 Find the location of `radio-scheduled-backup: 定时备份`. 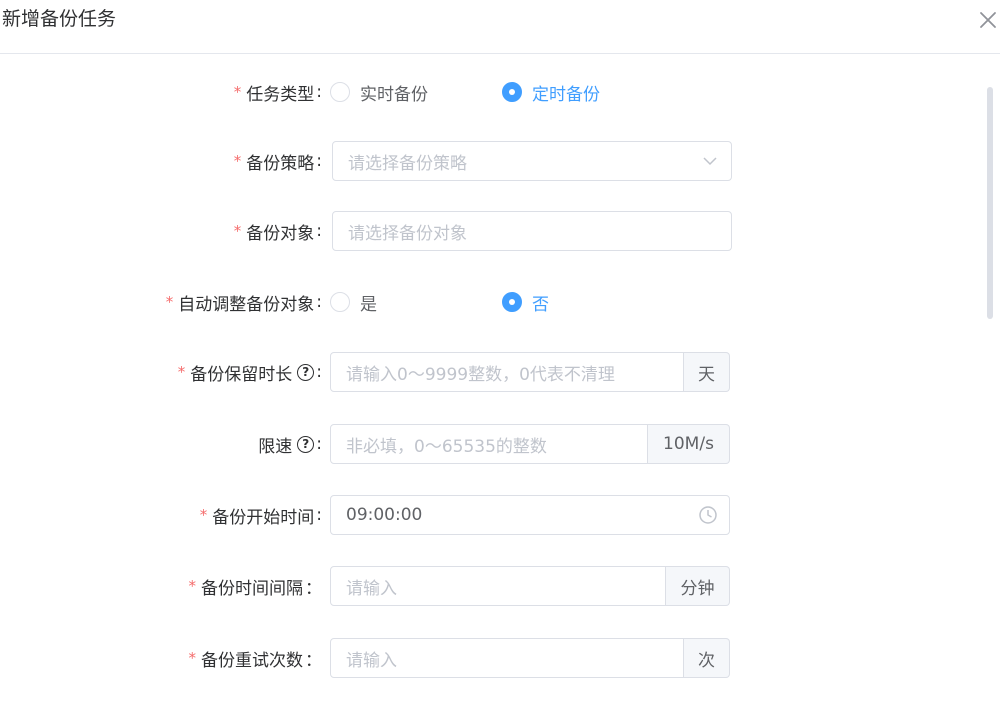

radio-scheduled-backup: 定时备份 is located at coordinates (551, 92).